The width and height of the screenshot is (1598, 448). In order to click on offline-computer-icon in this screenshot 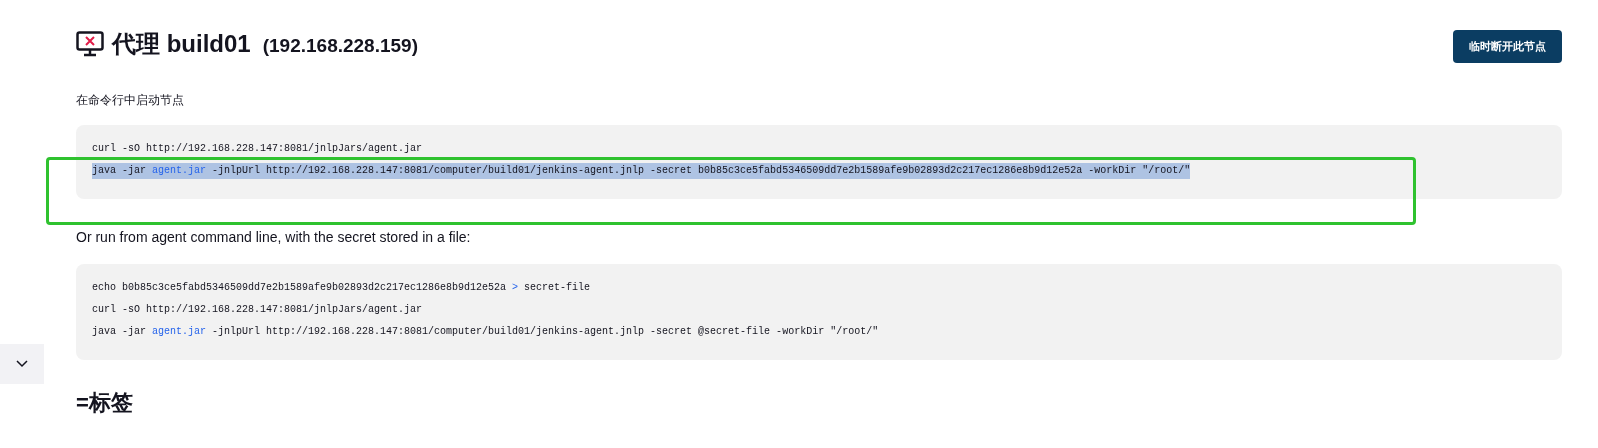, I will do `click(90, 44)`.